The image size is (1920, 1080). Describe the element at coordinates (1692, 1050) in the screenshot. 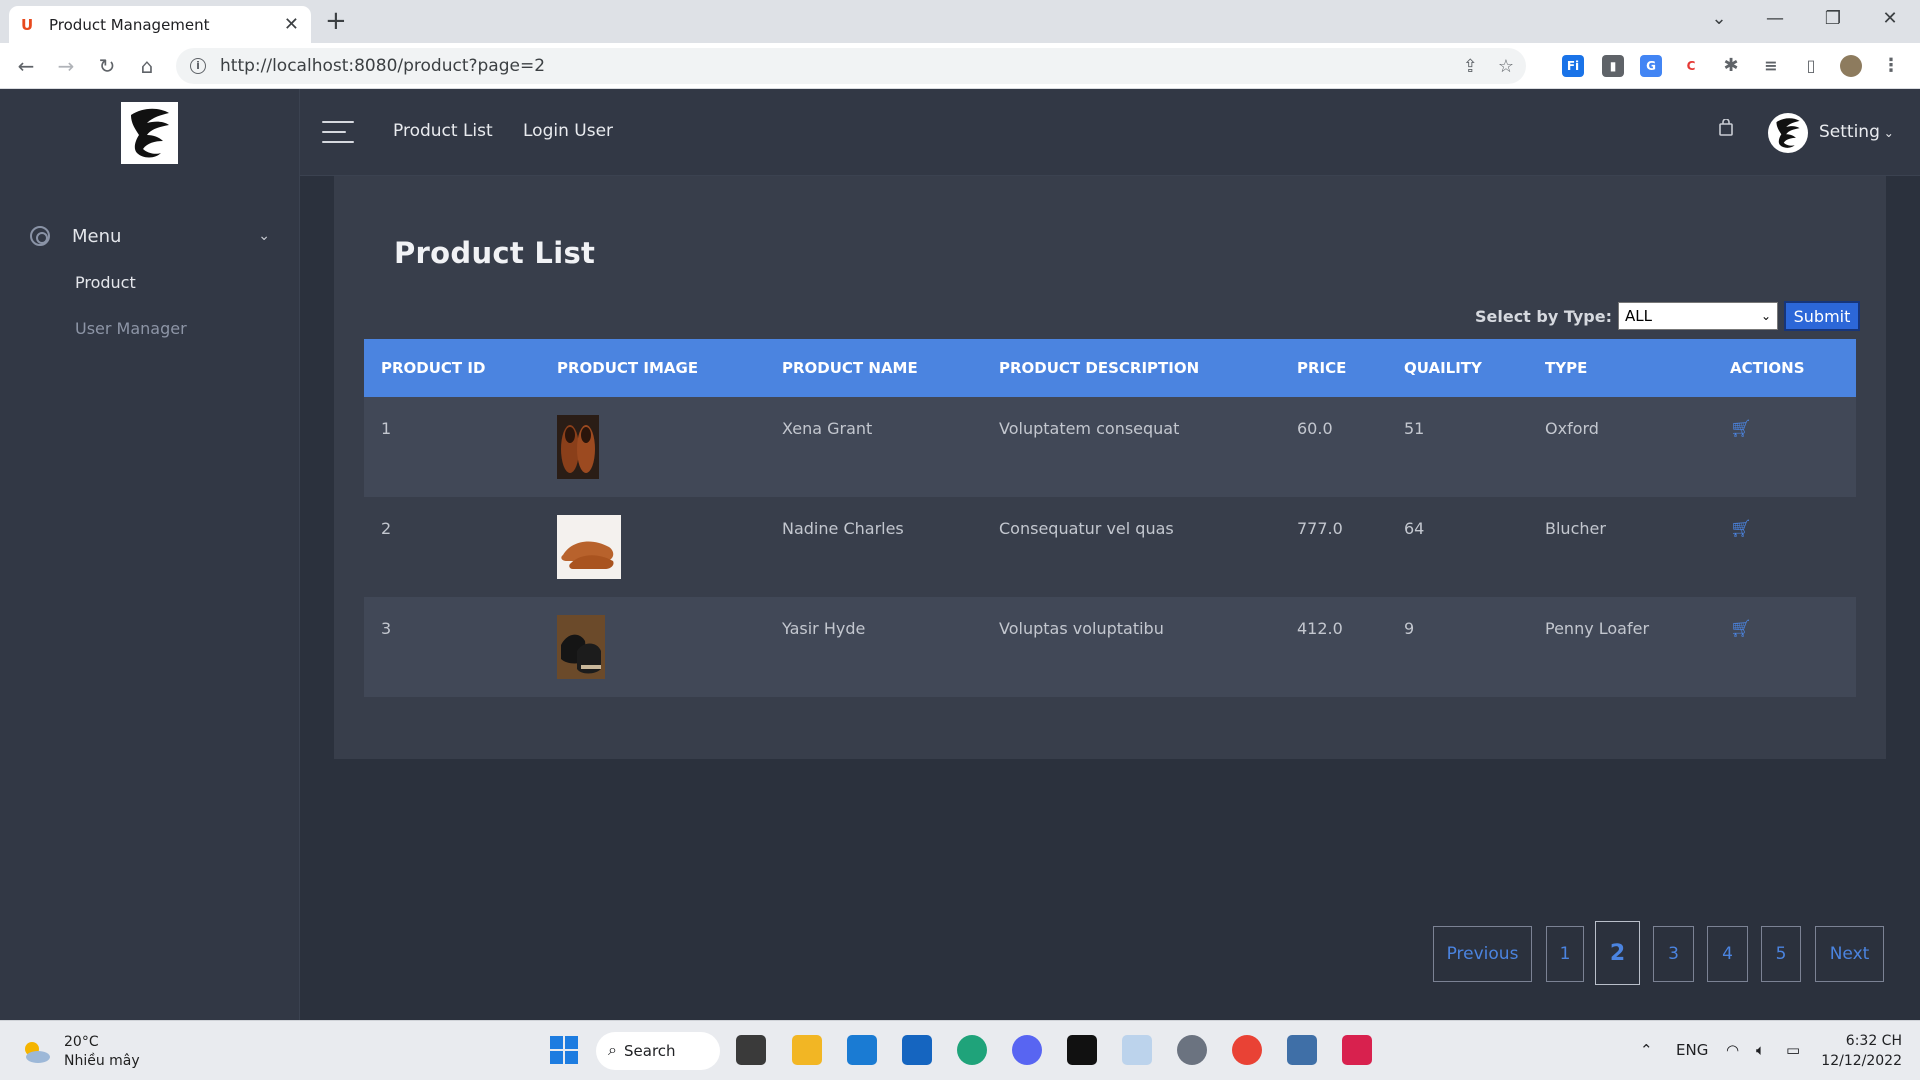

I see `language-indicator: ENG` at that location.